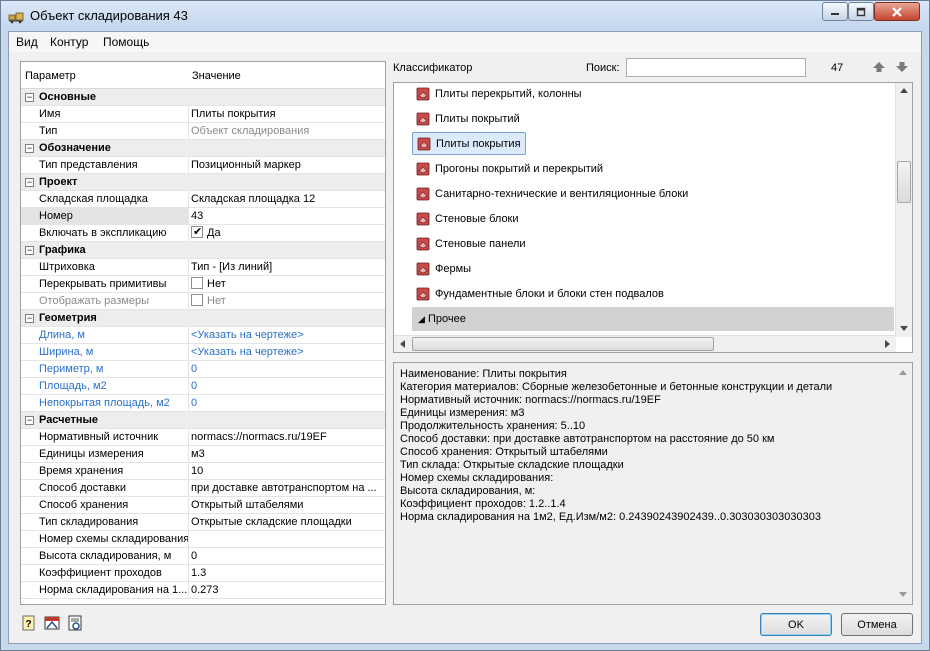 This screenshot has height=651, width=930. What do you see at coordinates (287, 590) in the screenshot?
I see `property-value: 0.273` at bounding box center [287, 590].